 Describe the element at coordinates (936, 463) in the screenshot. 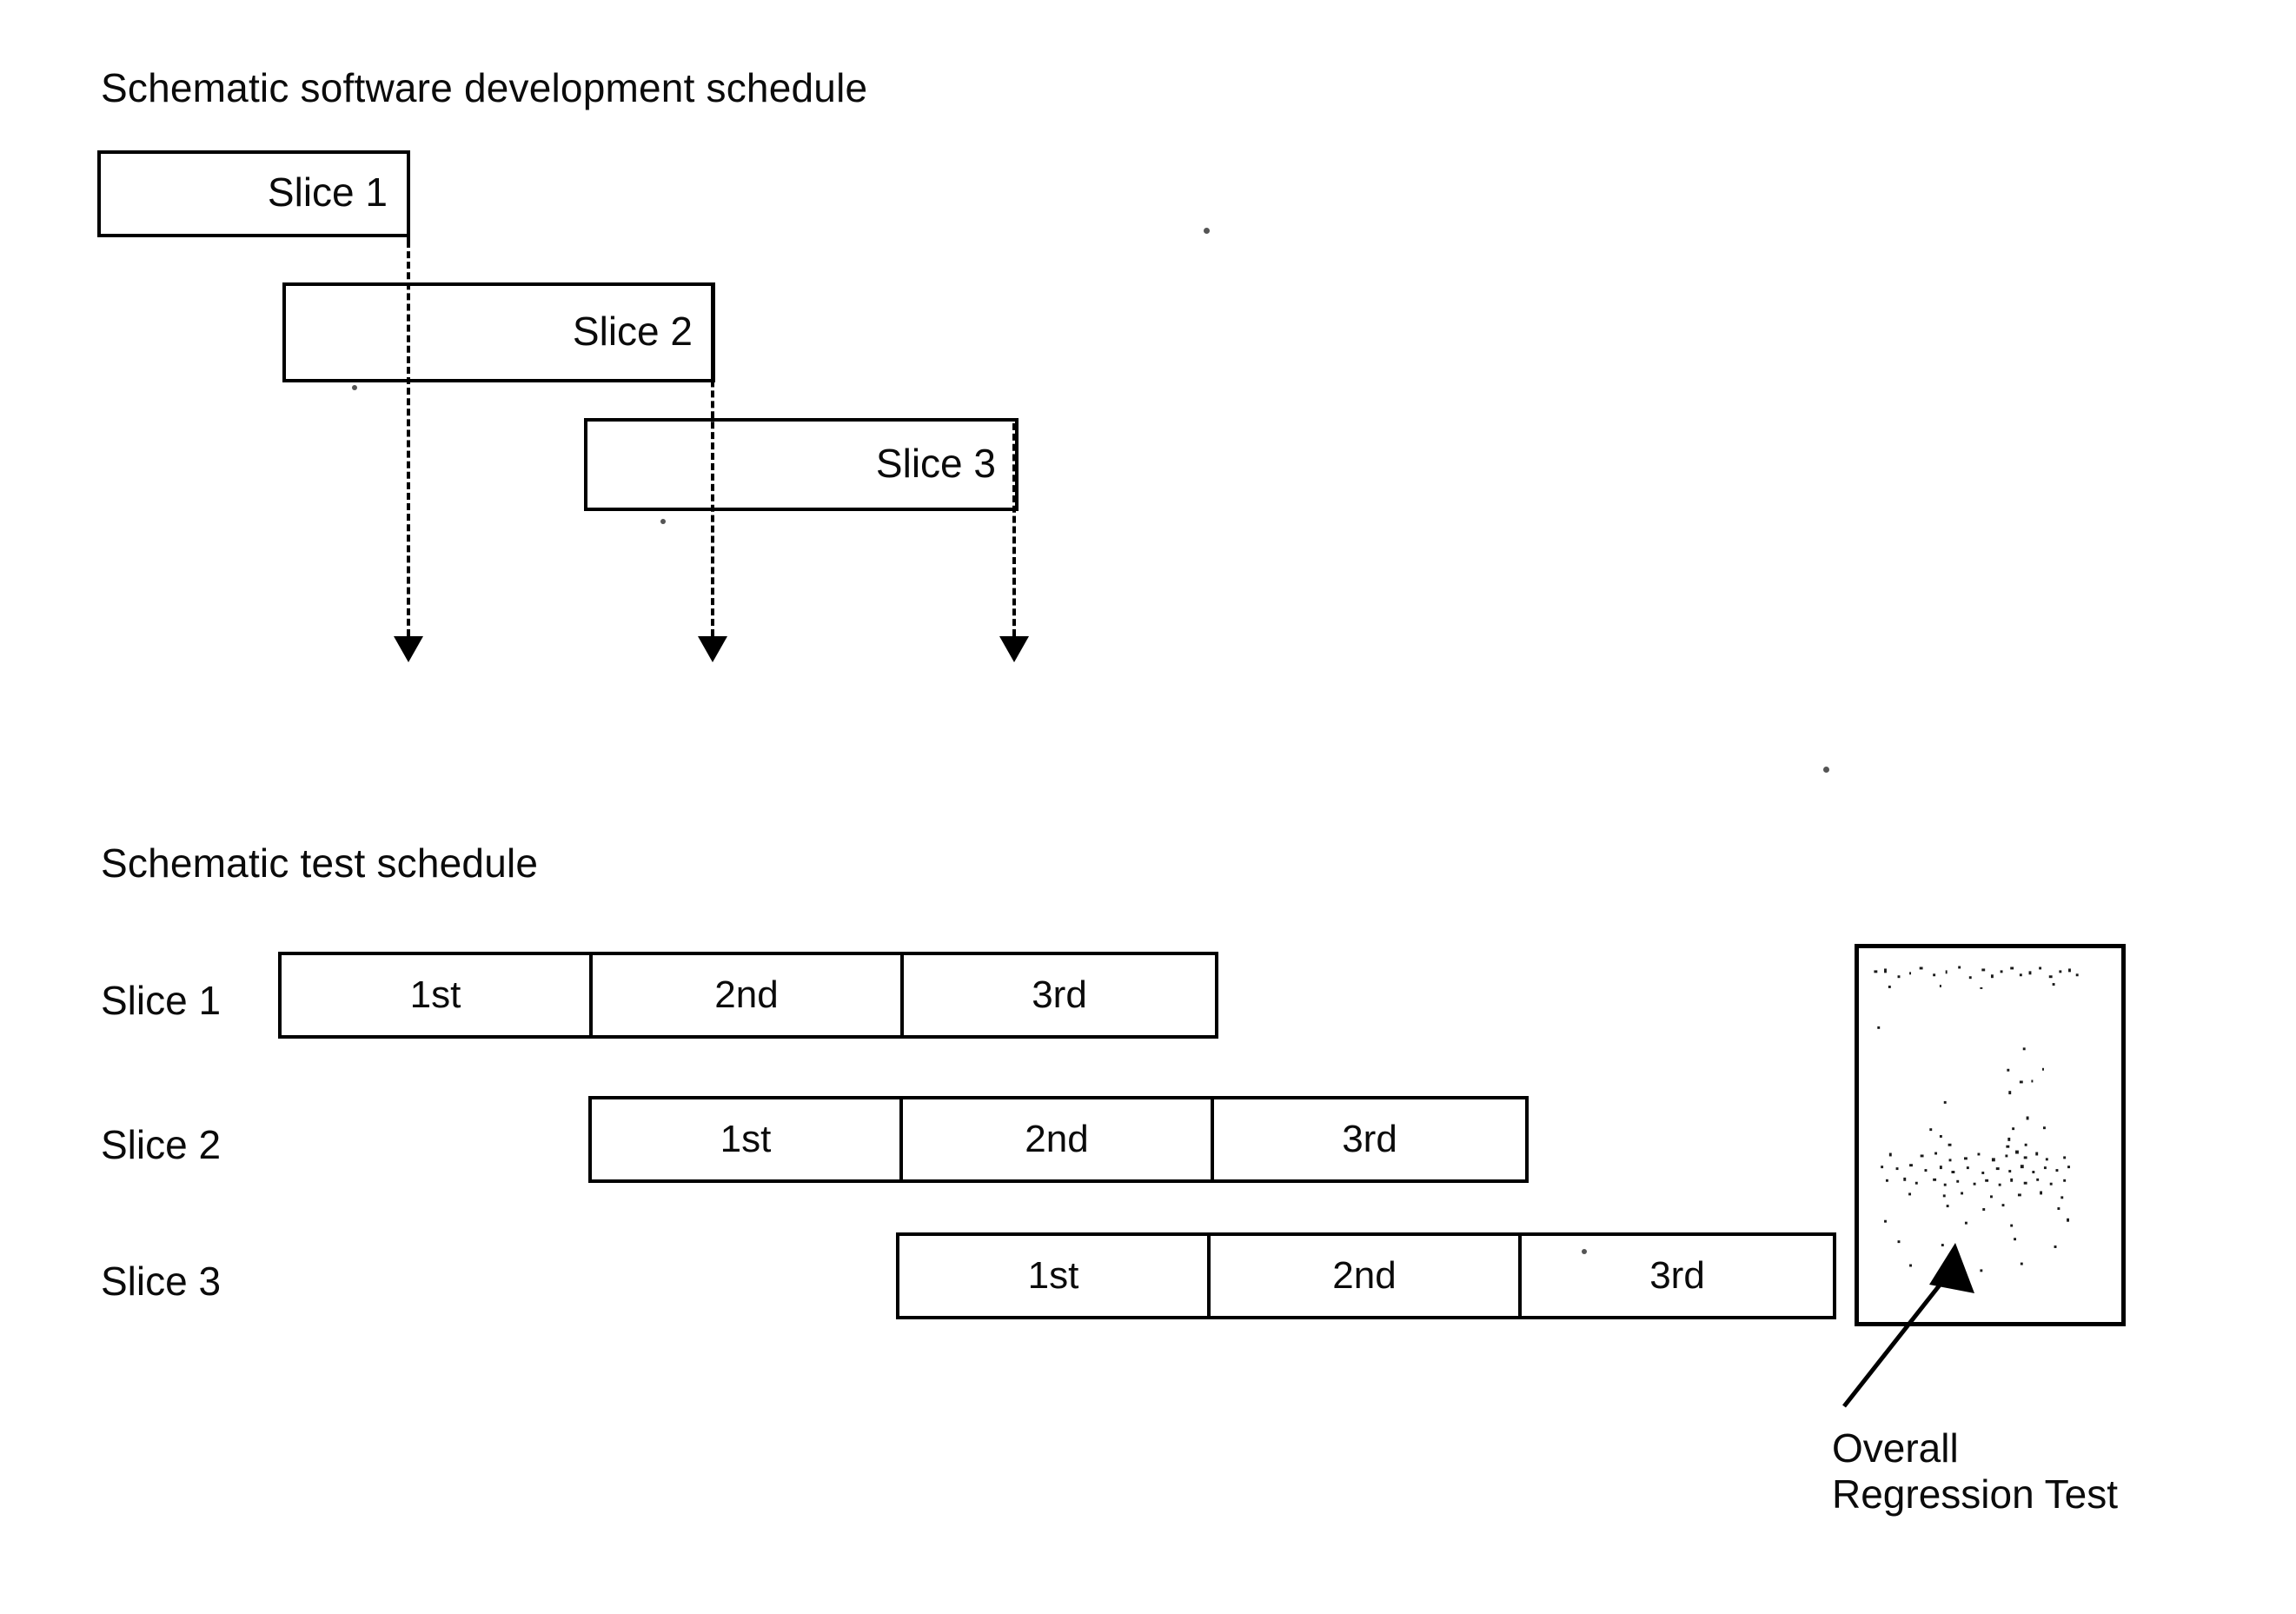

I see `dev-bar-label: Slice 3` at that location.